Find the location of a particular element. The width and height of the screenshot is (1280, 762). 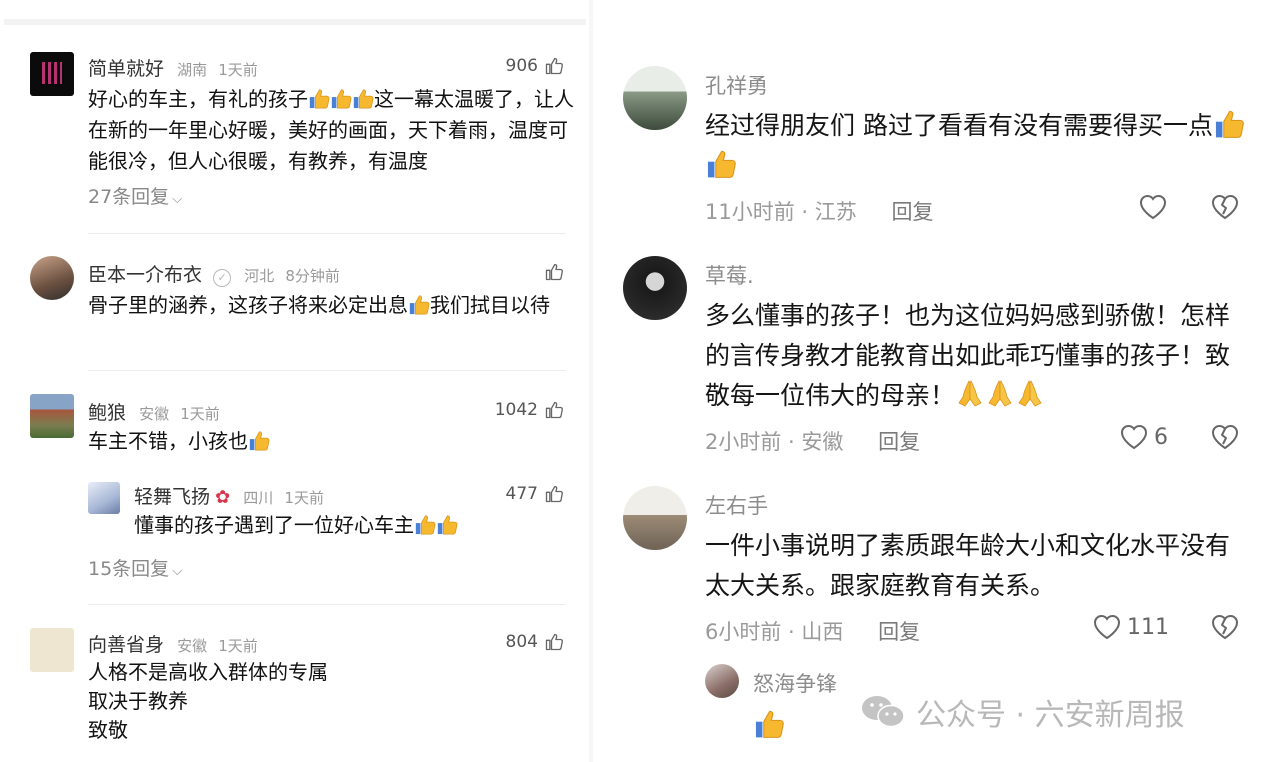

timestamp: 8分钟前 is located at coordinates (312, 276).